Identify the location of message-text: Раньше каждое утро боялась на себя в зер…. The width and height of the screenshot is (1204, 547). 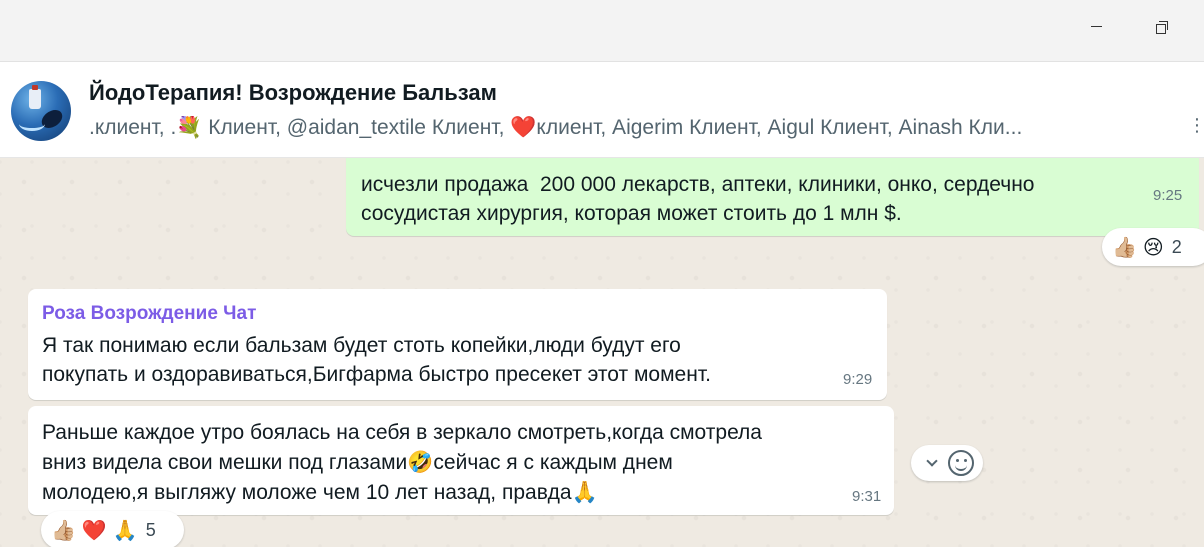
(402, 462).